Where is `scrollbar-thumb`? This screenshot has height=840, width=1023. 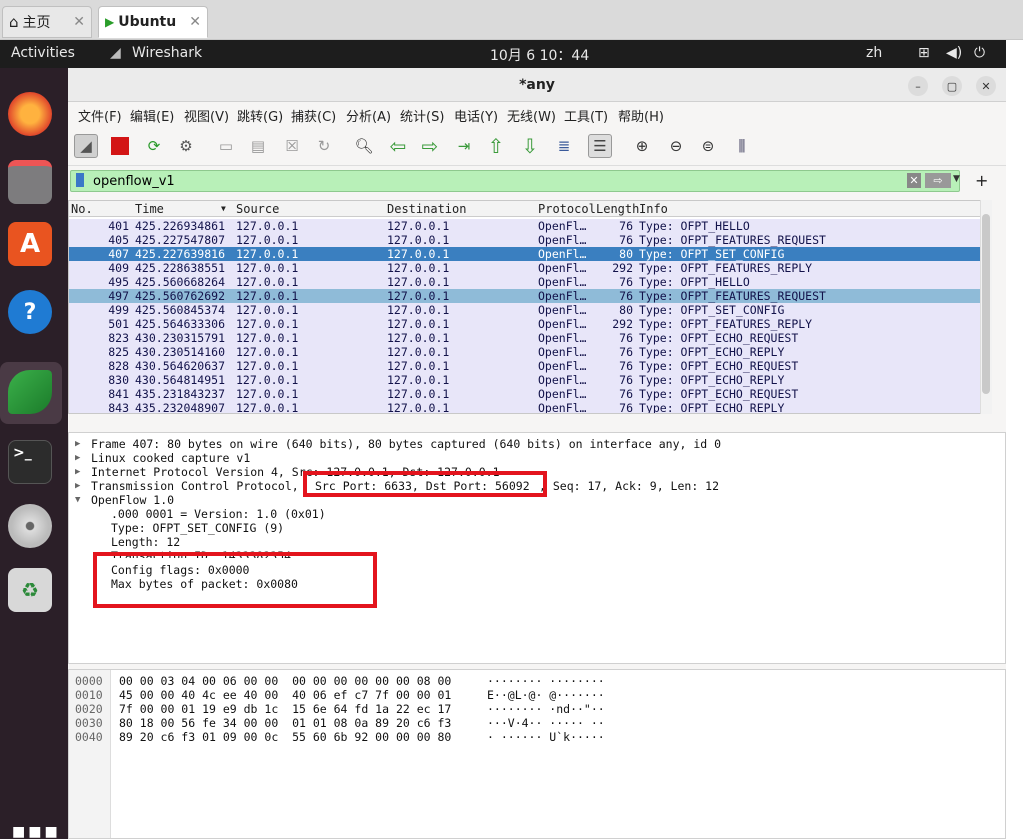
scrollbar-thumb is located at coordinates (986, 304).